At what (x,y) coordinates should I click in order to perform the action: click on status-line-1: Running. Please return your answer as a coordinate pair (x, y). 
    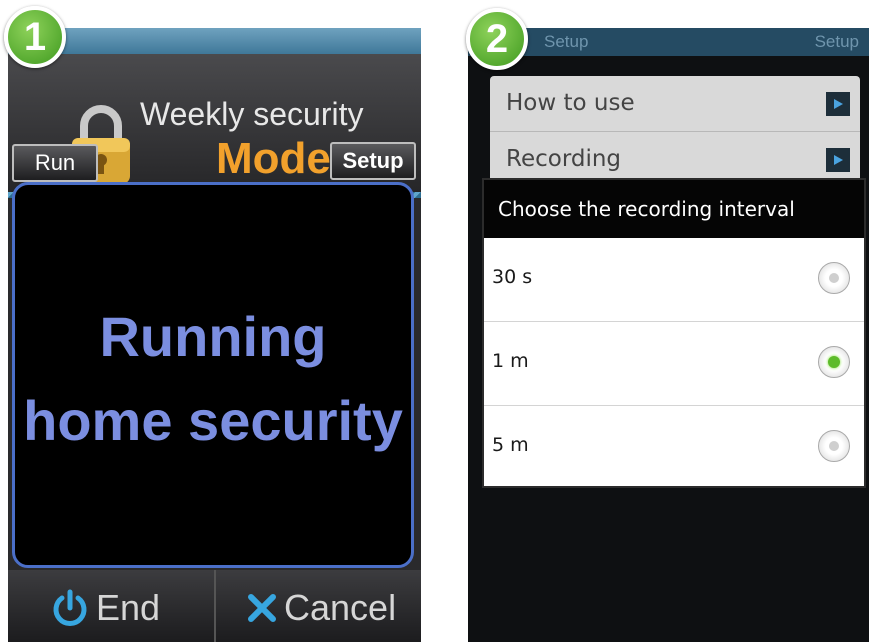
    Looking at the image, I should click on (213, 336).